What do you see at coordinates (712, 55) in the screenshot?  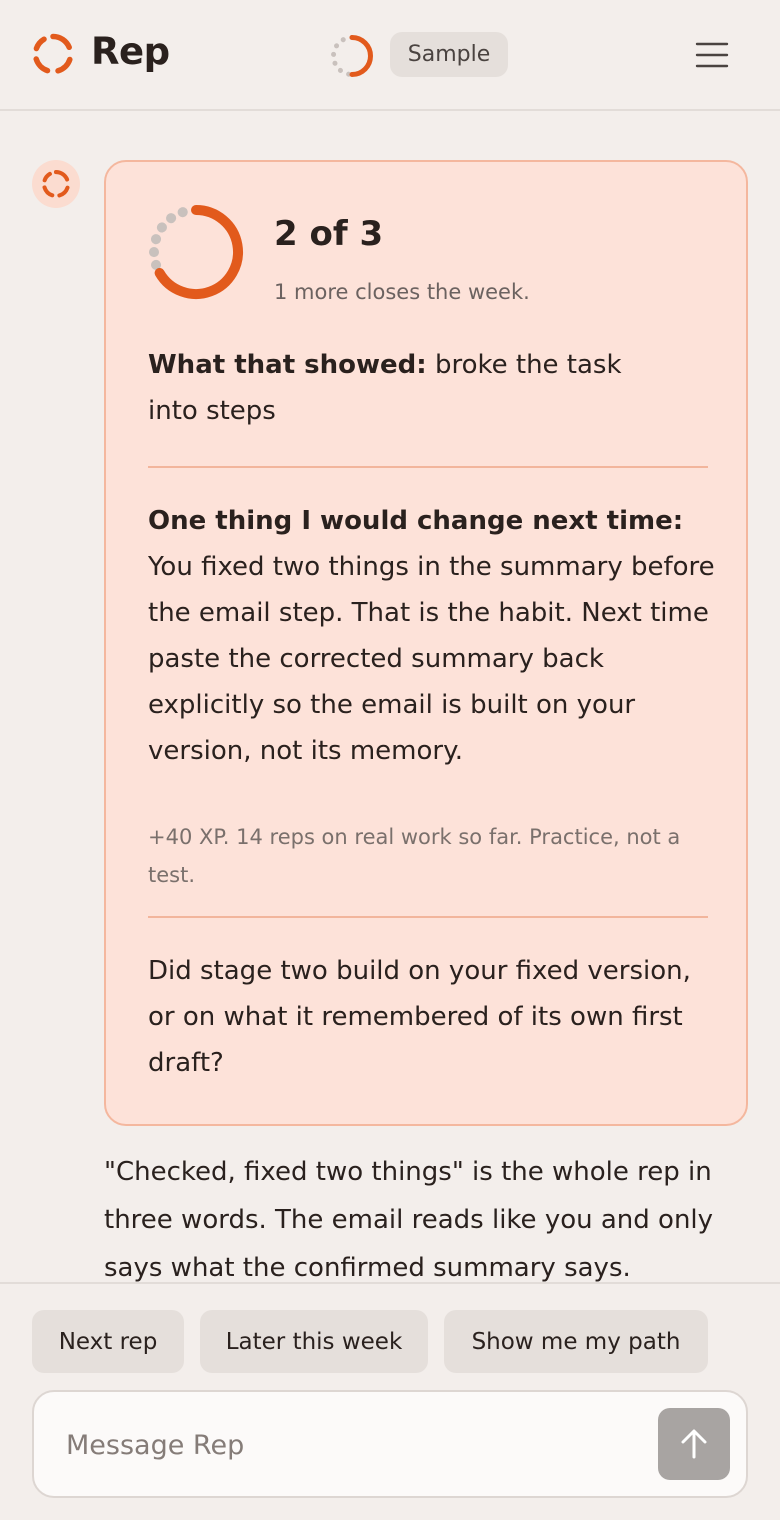 I see `hamburger-menu-icon` at bounding box center [712, 55].